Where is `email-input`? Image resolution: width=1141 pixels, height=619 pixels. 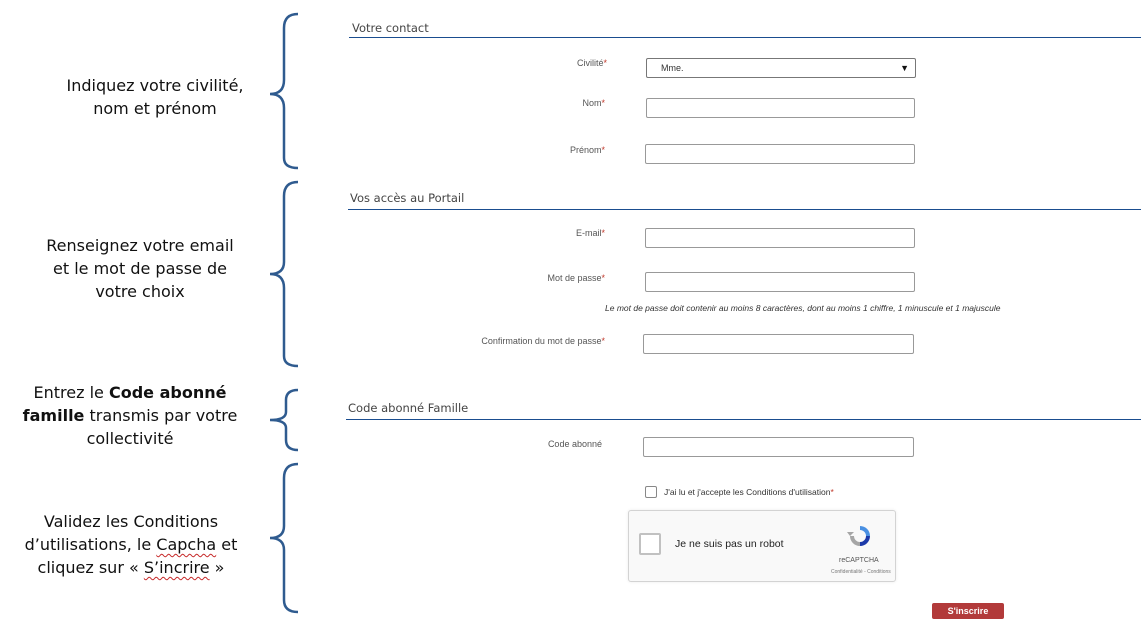
email-input is located at coordinates (780, 238).